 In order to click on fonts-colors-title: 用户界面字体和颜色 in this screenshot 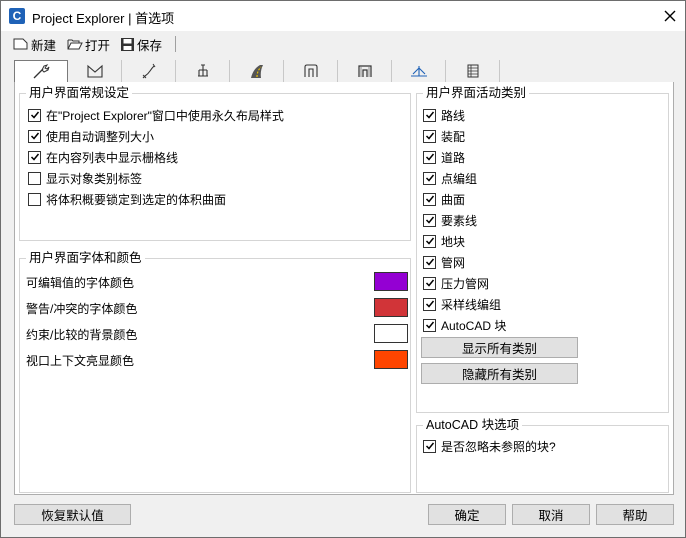, I will do `click(85, 258)`.